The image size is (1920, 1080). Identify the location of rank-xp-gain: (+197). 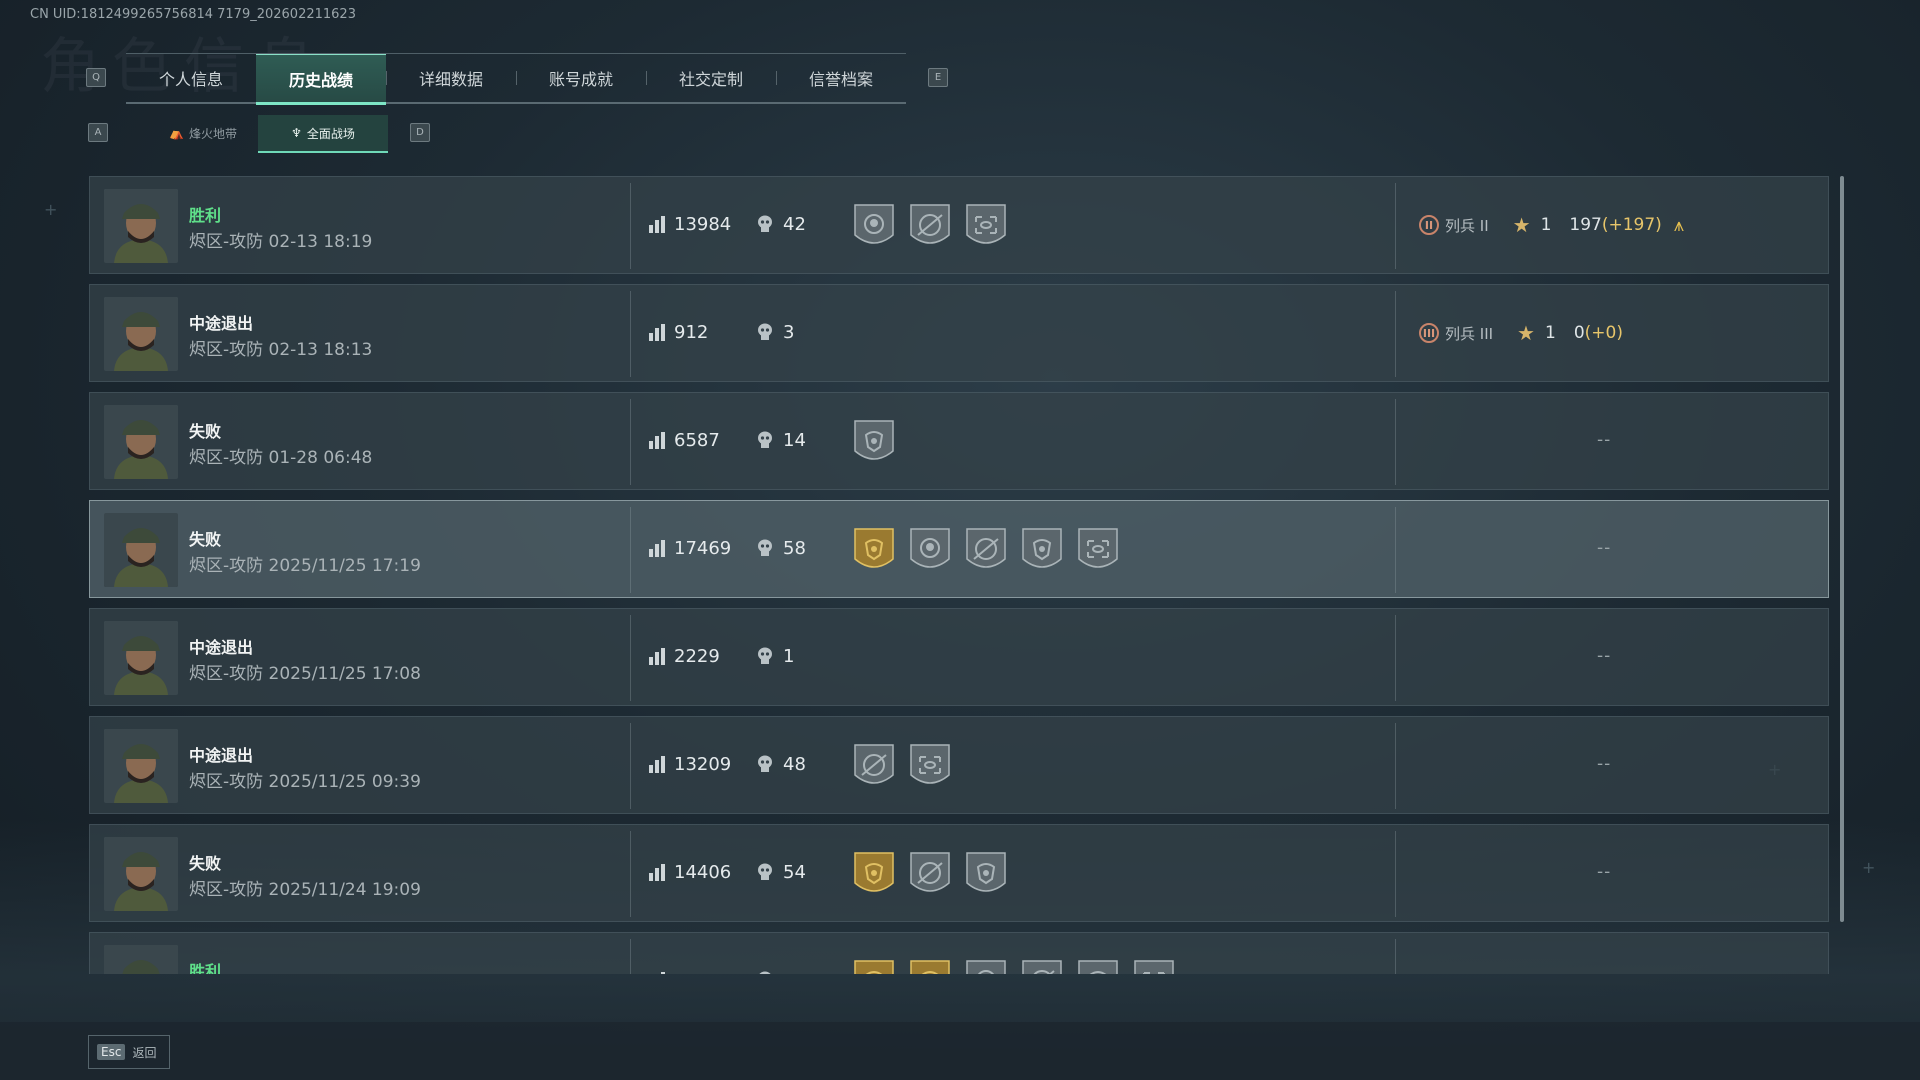
(1631, 225).